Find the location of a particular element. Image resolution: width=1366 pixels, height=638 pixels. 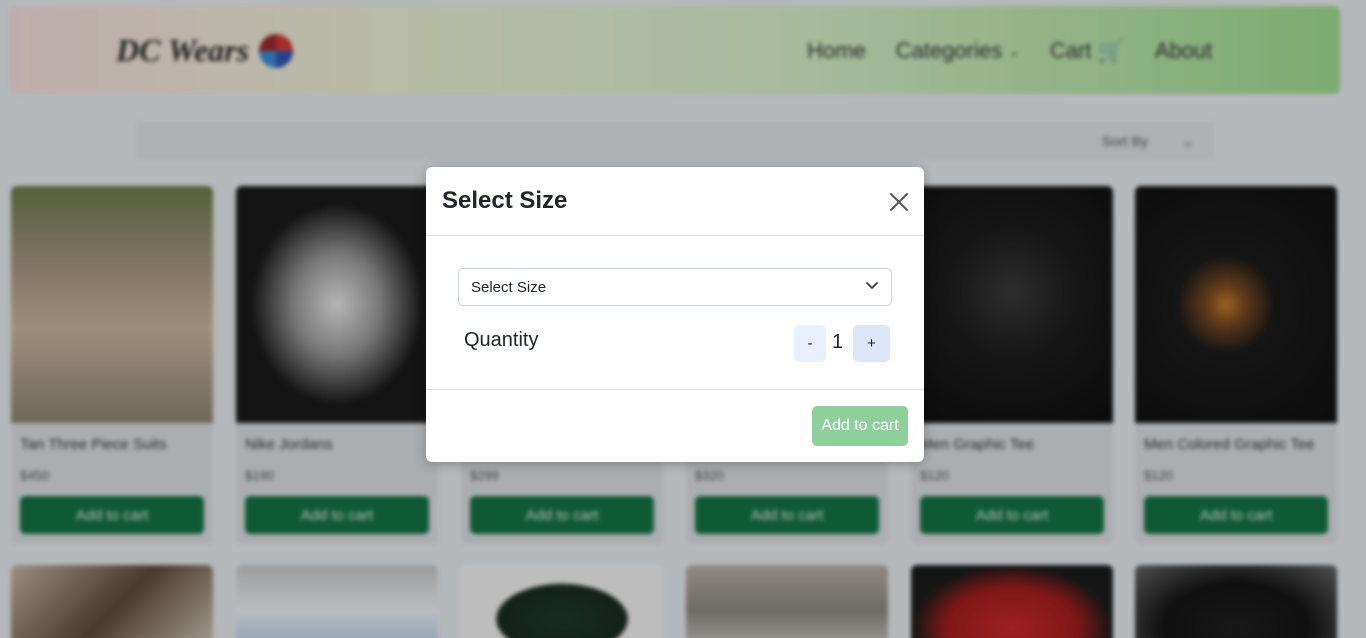

size-select-value: Select Size is located at coordinates (509, 287).